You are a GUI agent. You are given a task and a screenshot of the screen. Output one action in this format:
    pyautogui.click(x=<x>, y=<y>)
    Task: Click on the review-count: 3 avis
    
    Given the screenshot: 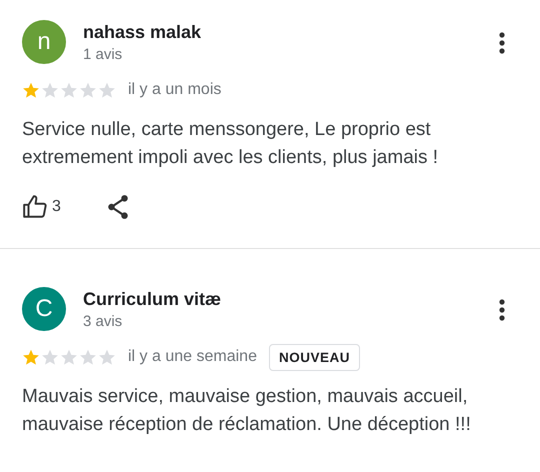 What is the action you would take?
    pyautogui.click(x=103, y=321)
    